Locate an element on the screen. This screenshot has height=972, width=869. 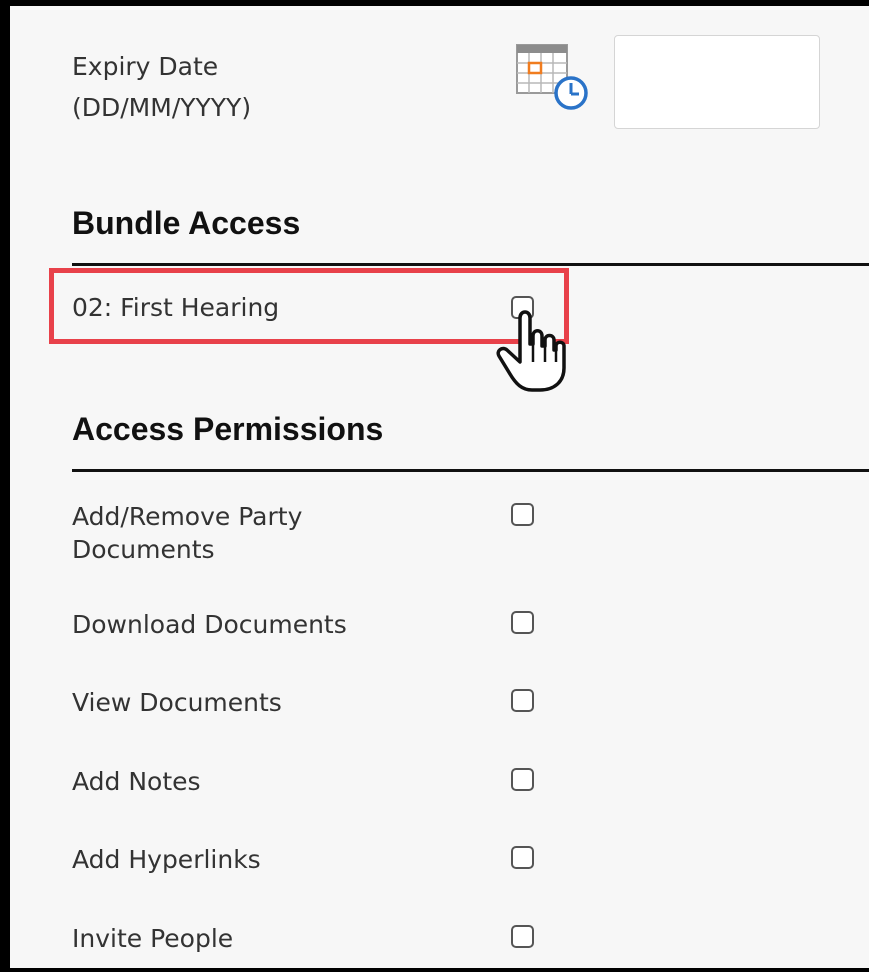
access-permissions-divider is located at coordinates (470, 470).